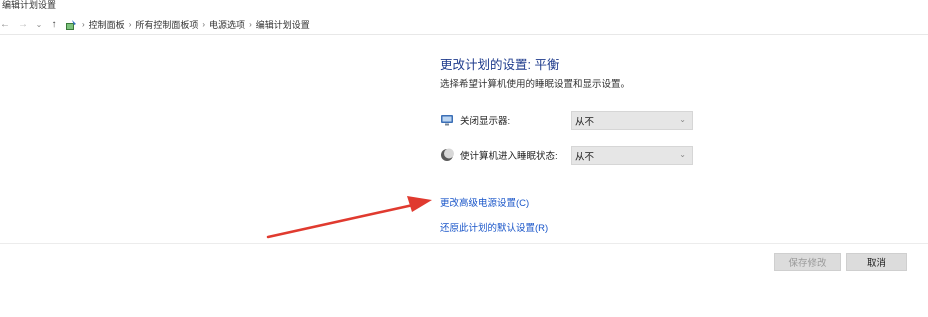  Describe the element at coordinates (585, 122) in the screenshot. I see `display-off-value: 从不` at that location.